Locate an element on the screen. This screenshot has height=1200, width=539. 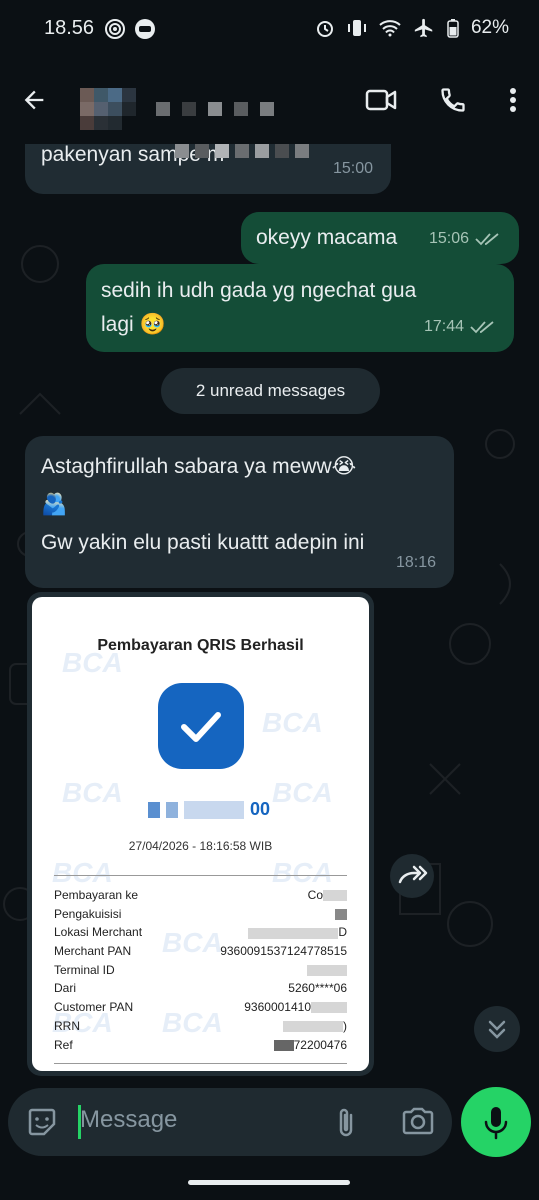
receipt-row: Dari 5260****06 is located at coordinates (200, 988).